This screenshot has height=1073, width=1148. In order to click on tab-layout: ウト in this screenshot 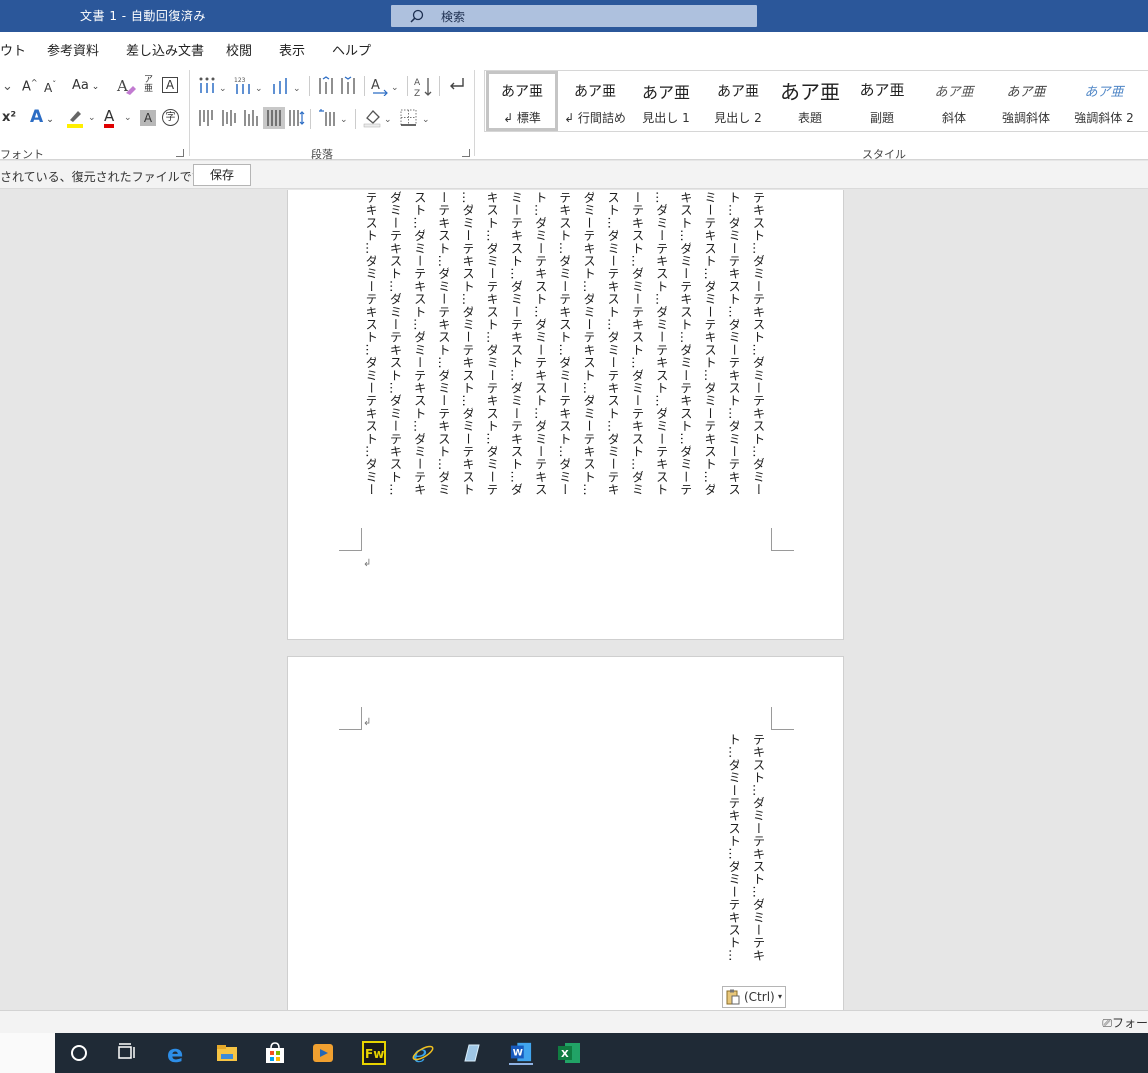, I will do `click(13, 49)`.